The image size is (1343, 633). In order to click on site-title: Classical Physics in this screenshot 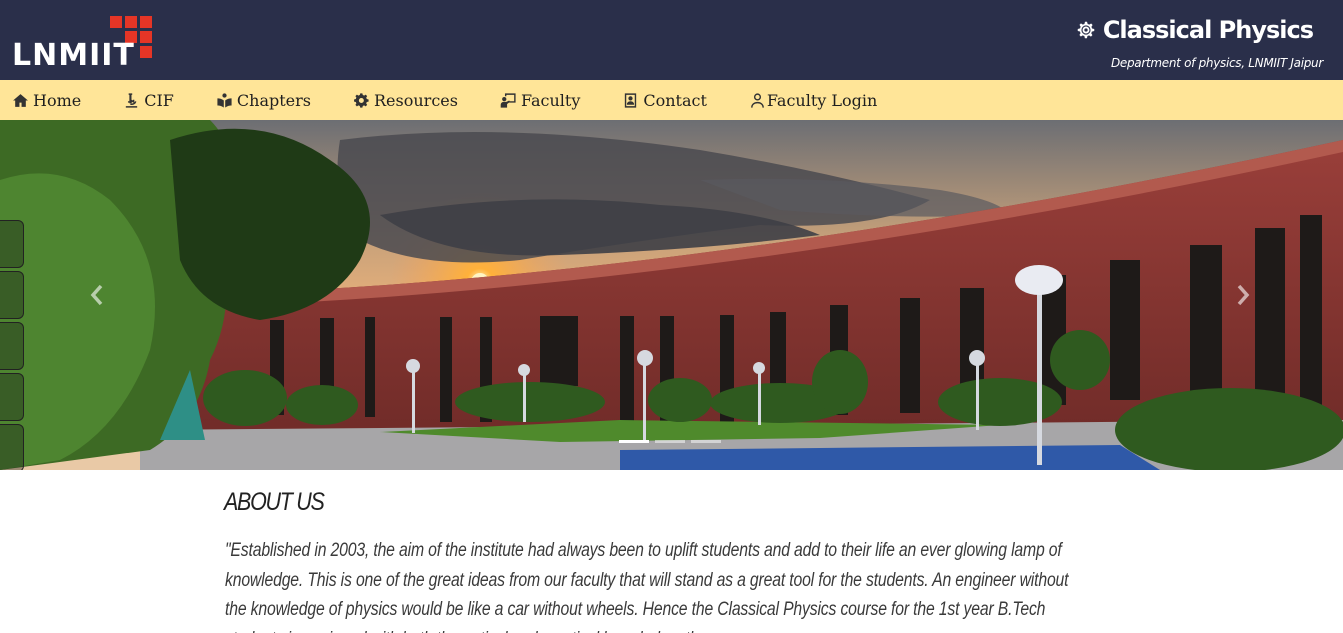, I will do `click(1208, 30)`.